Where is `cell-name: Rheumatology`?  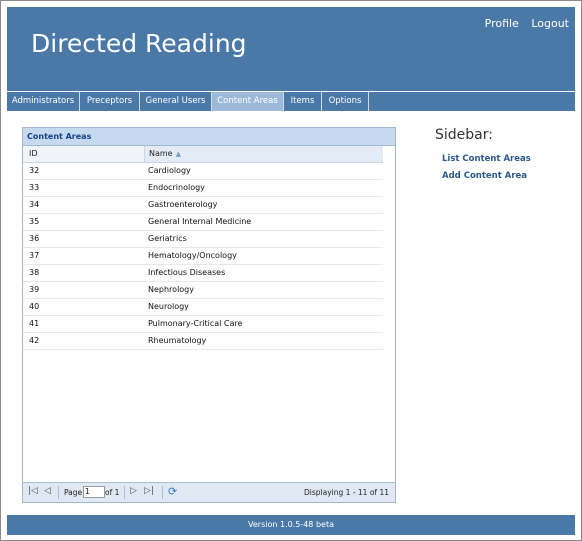 cell-name: Rheumatology is located at coordinates (177, 340).